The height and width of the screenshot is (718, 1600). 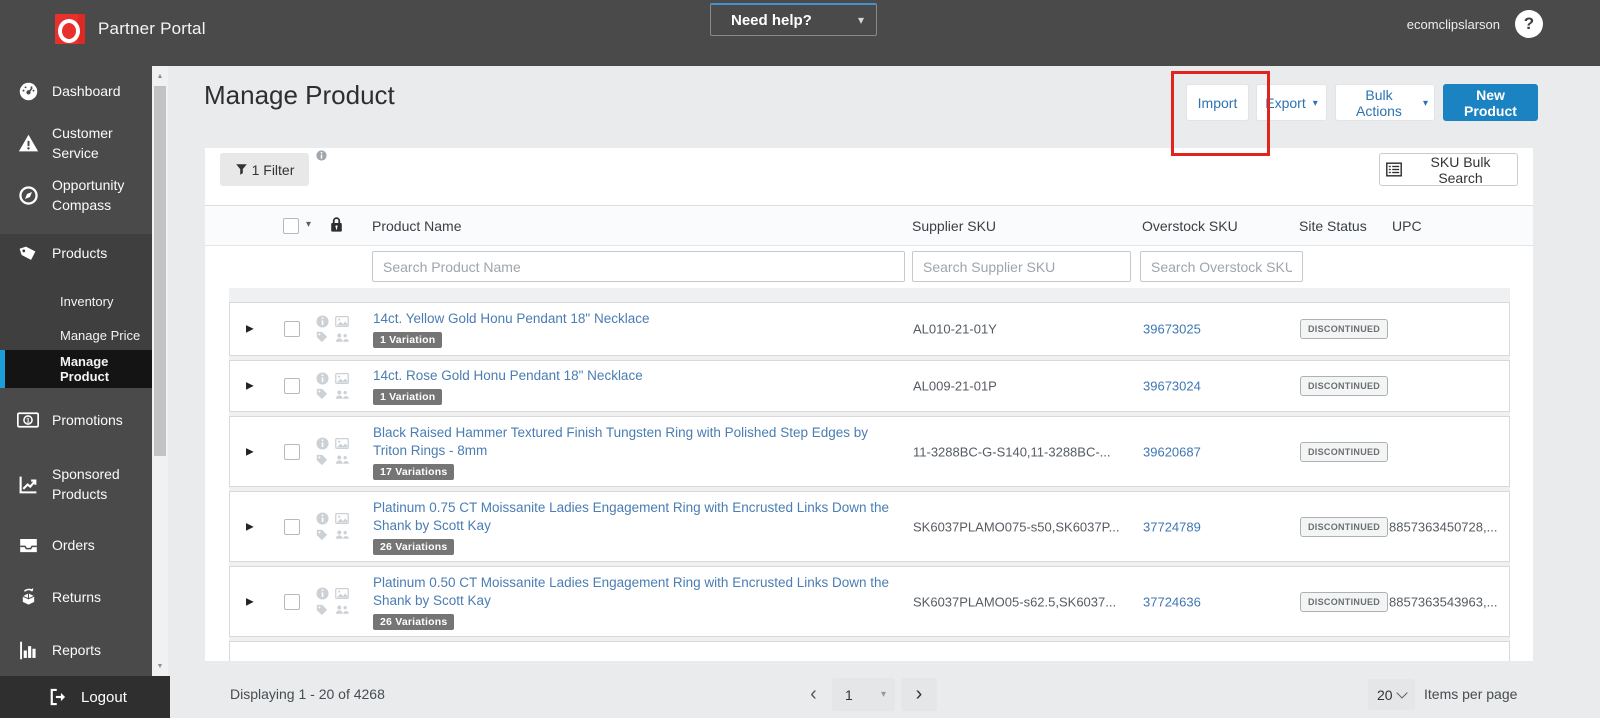 What do you see at coordinates (1021, 266) in the screenshot?
I see `search-supplier-sku-input` at bounding box center [1021, 266].